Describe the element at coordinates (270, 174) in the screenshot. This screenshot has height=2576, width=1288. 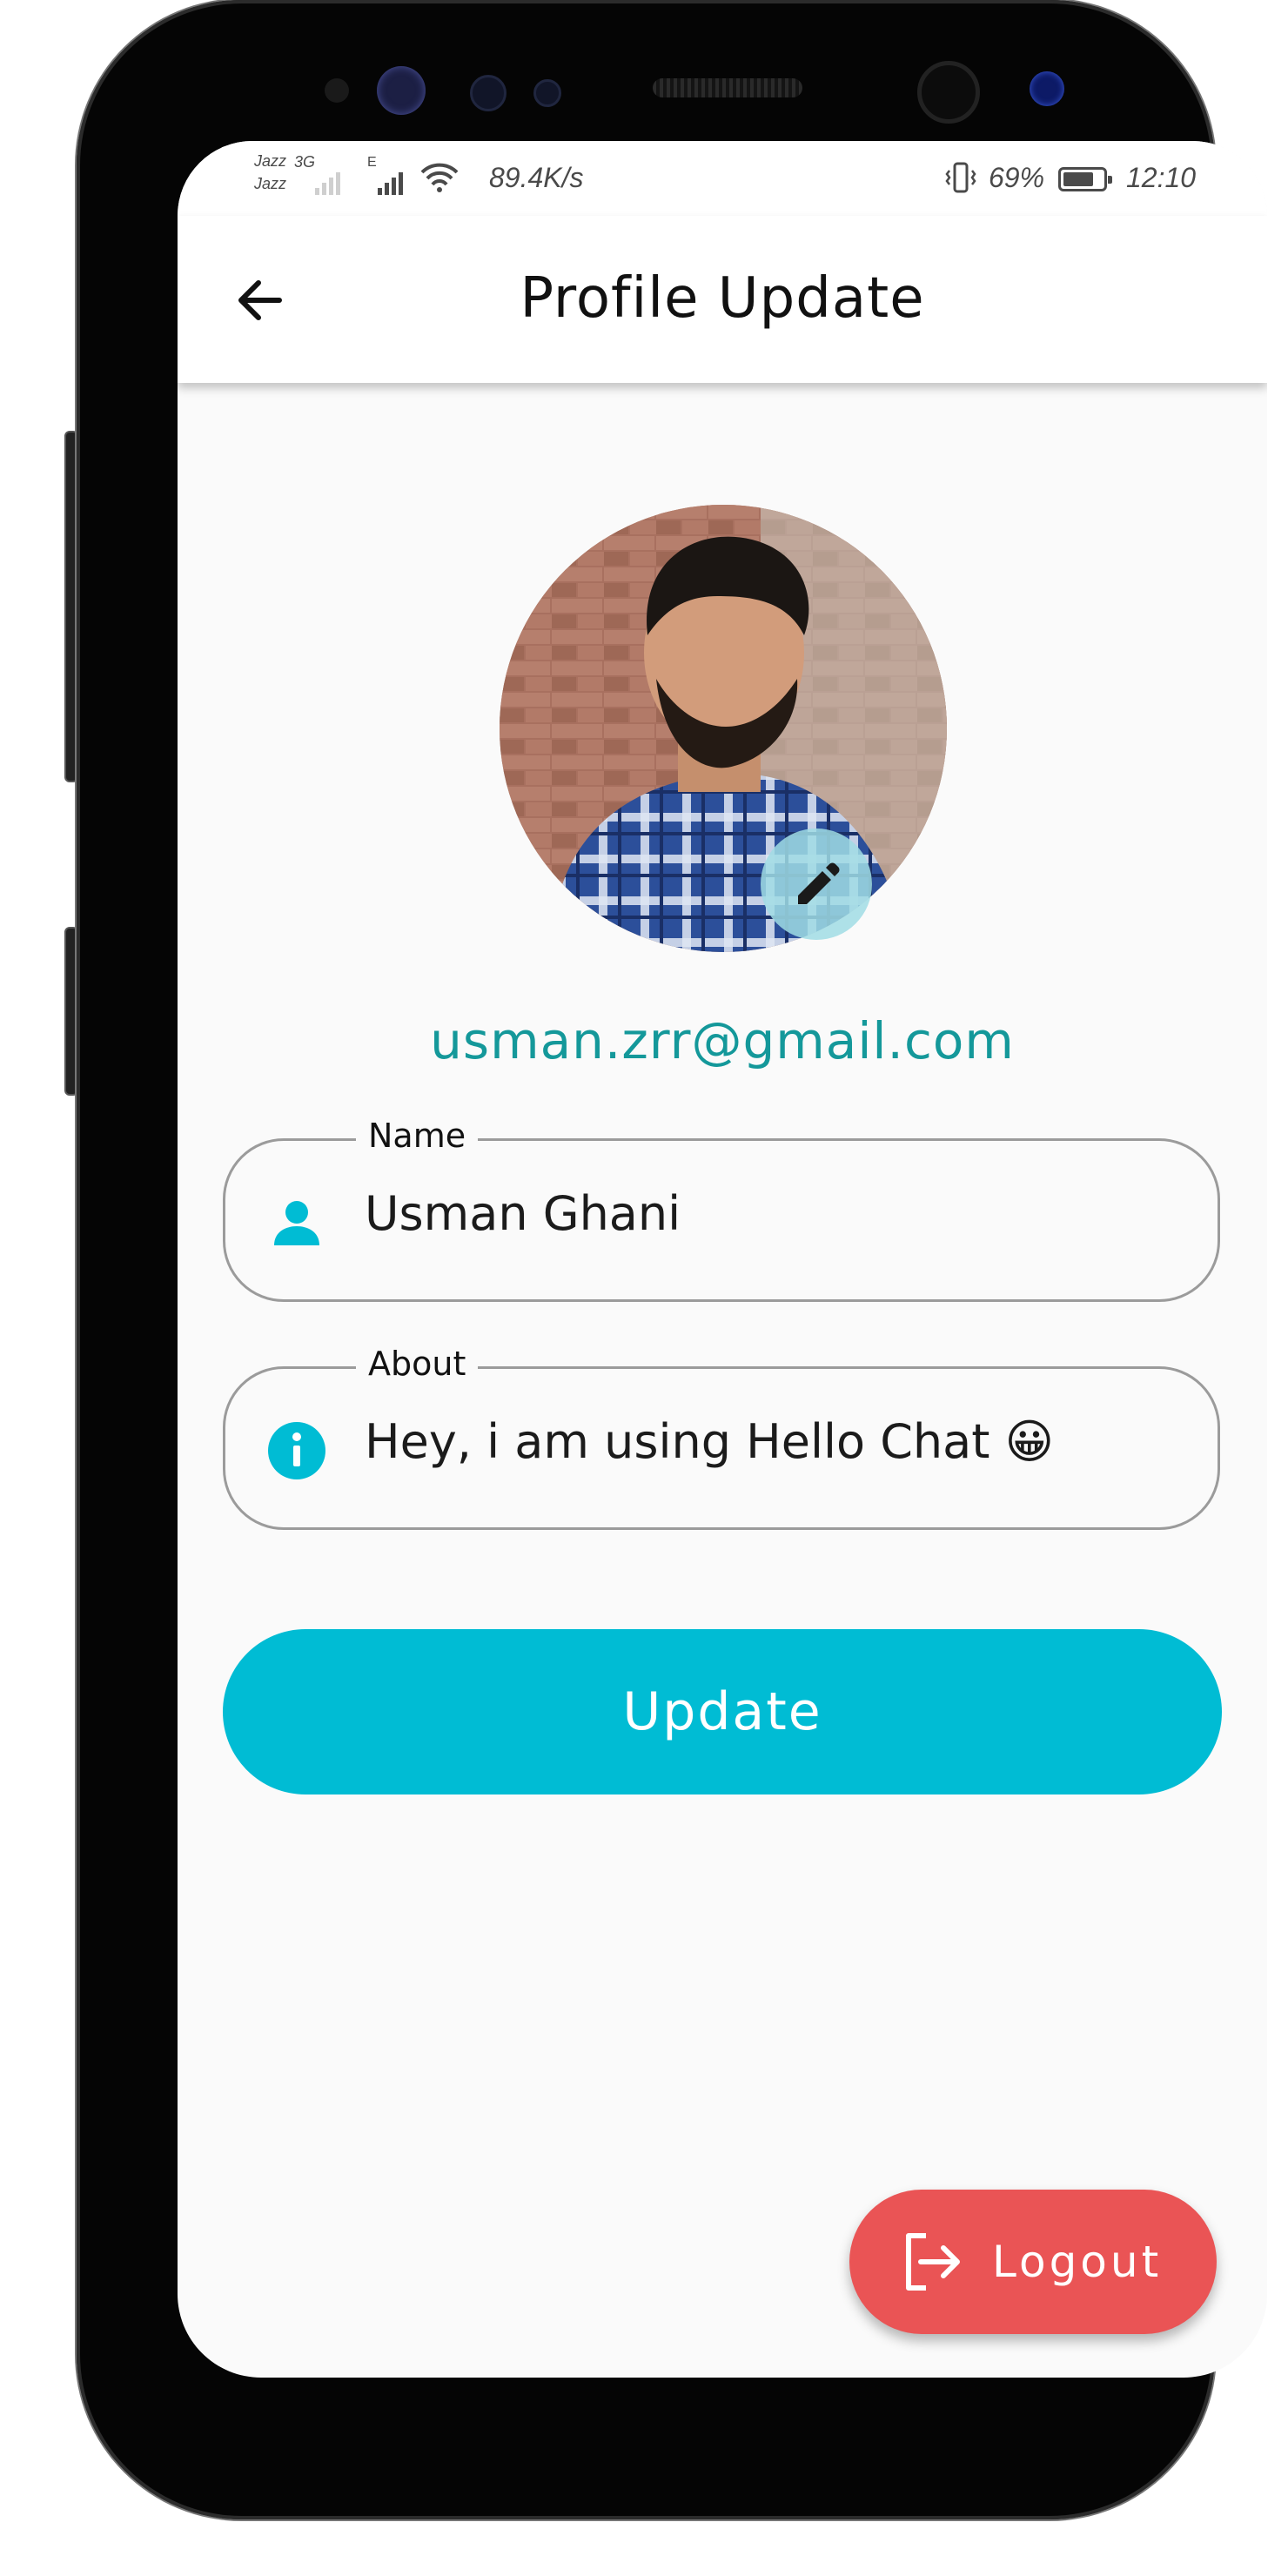
I see `carrier-names: Jazz Jazz` at that location.